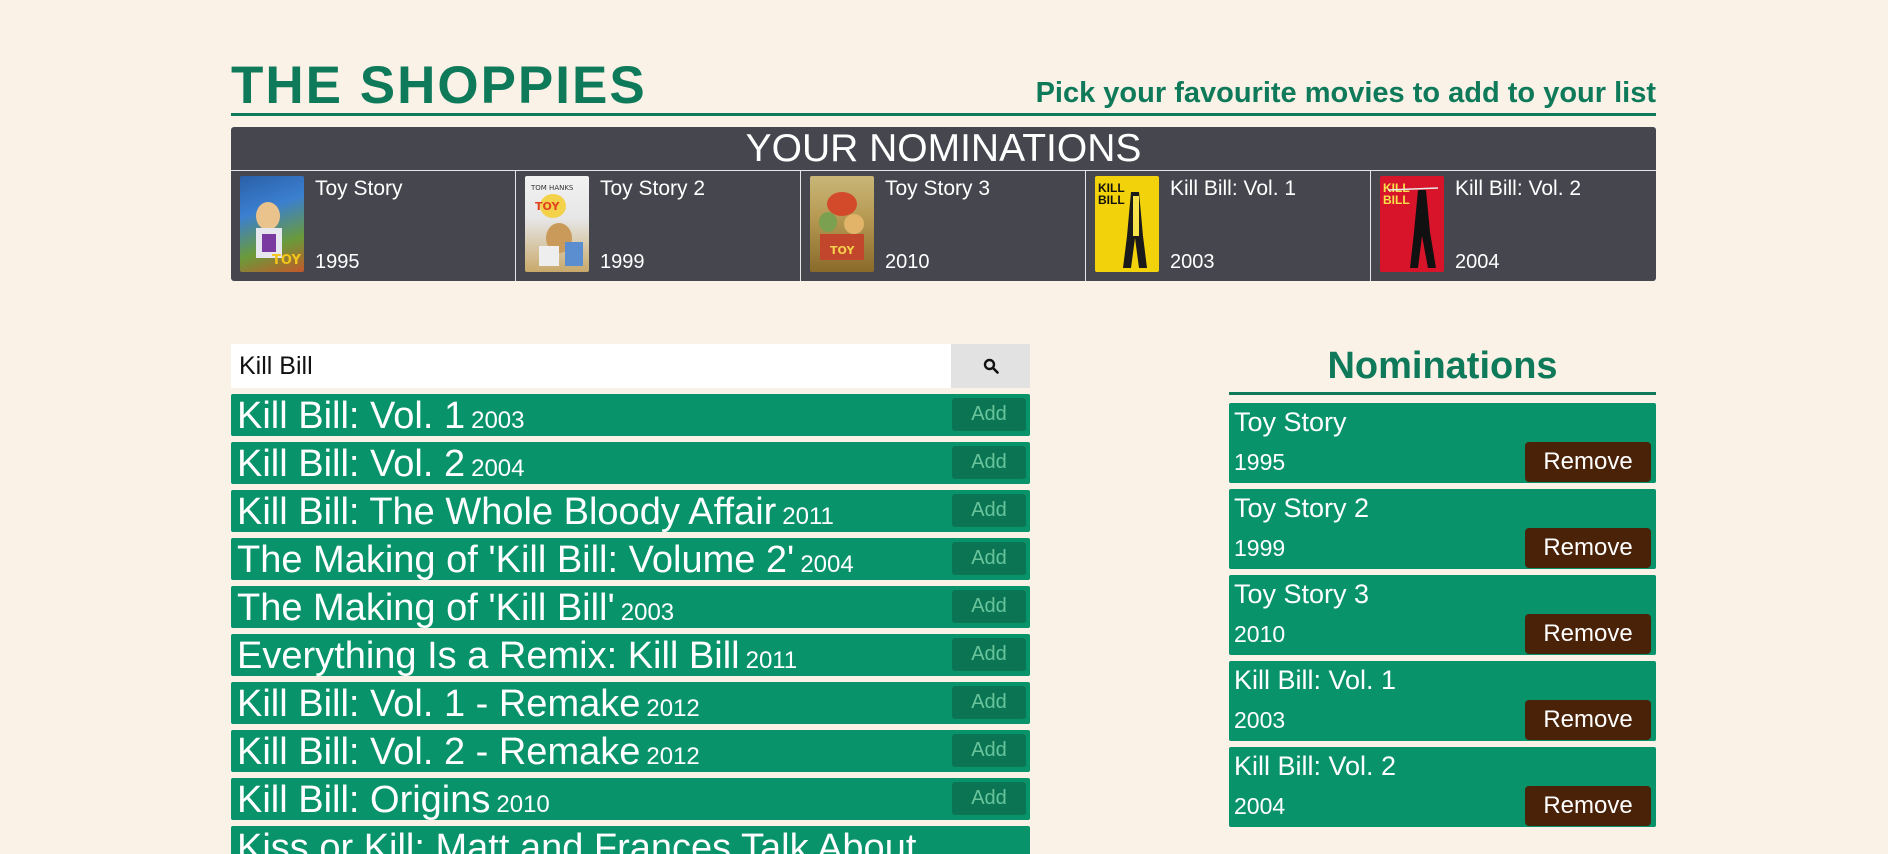  Describe the element at coordinates (359, 188) in the screenshot. I see `banner-card-title: Toy Story` at that location.